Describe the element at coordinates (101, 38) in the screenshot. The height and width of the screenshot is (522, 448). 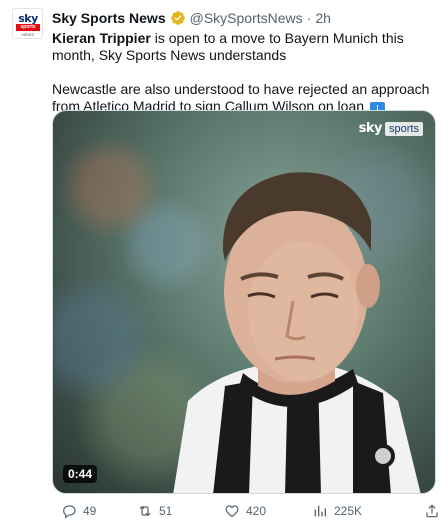
I see `mention-kieran-trippier: Kieran Trippier` at that location.